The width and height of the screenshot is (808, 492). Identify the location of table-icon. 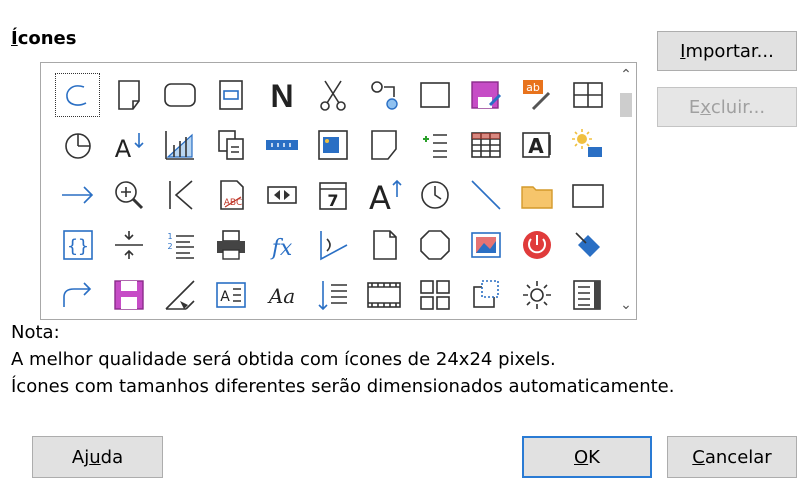
(588, 95).